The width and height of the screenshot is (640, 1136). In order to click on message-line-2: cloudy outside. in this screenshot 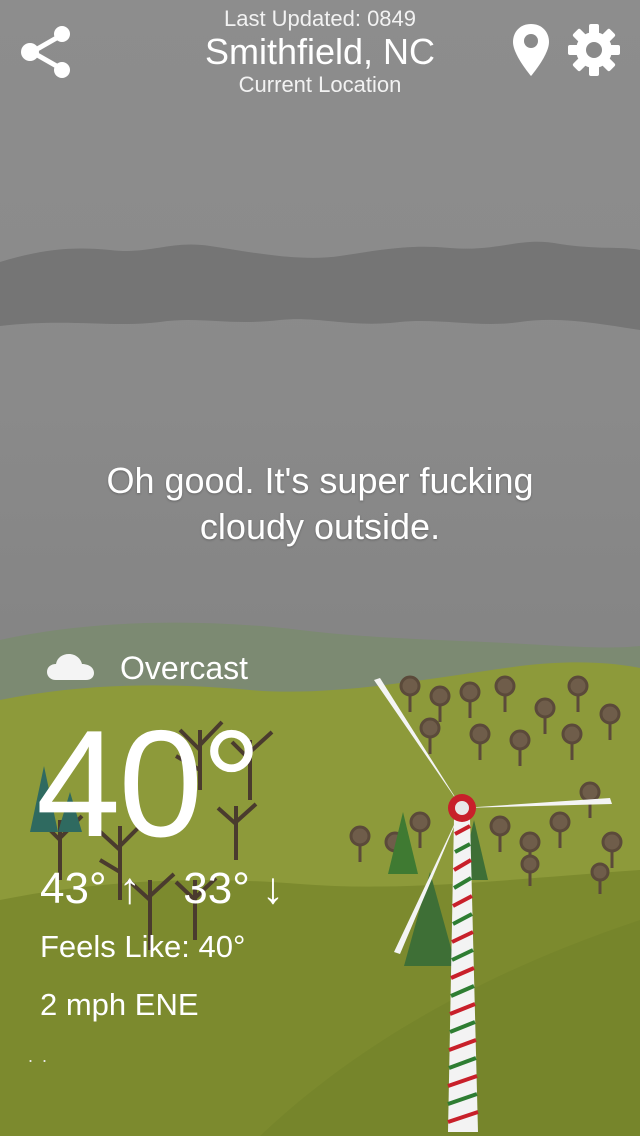, I will do `click(320, 526)`.